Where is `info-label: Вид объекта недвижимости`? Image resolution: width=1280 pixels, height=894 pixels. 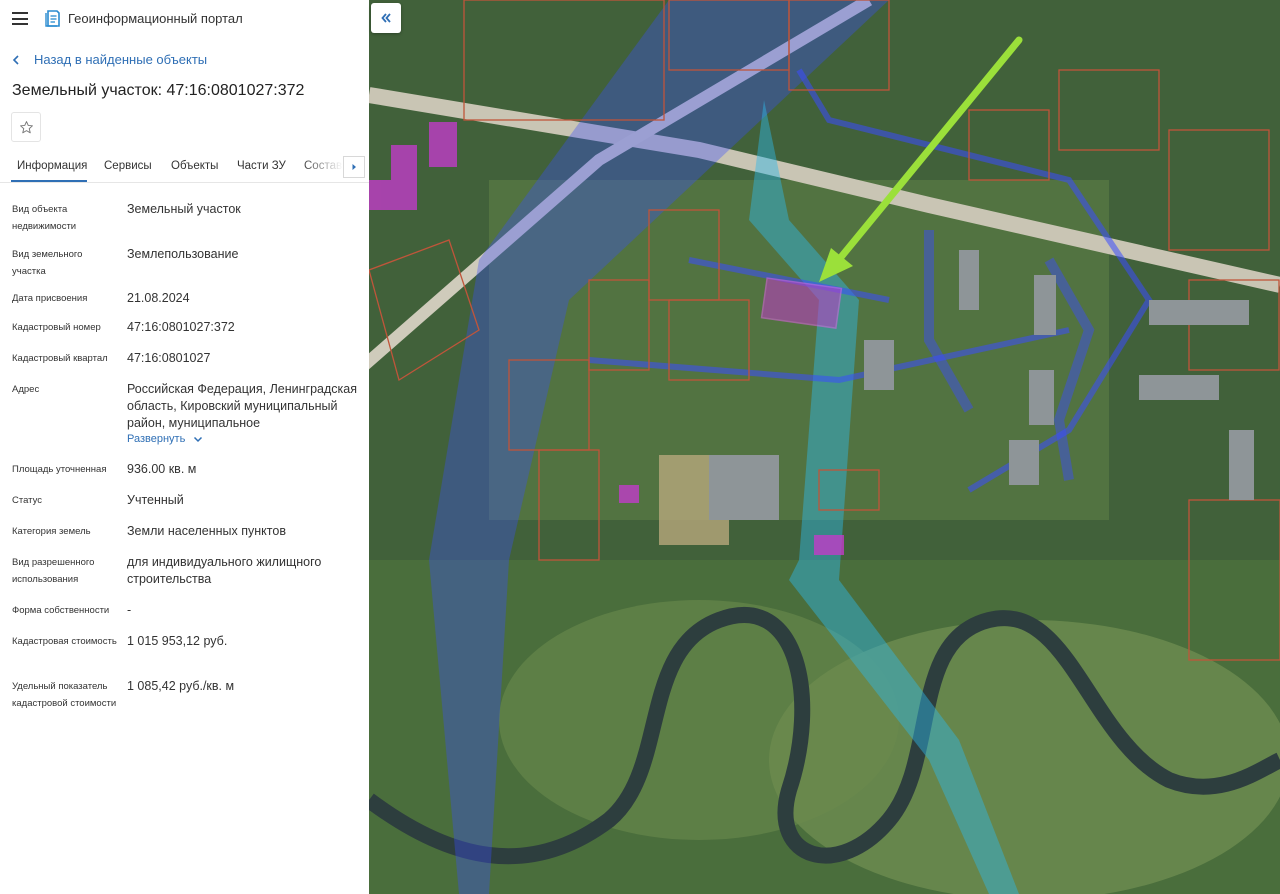
info-label: Вид объекта недвижимости is located at coordinates (44, 218).